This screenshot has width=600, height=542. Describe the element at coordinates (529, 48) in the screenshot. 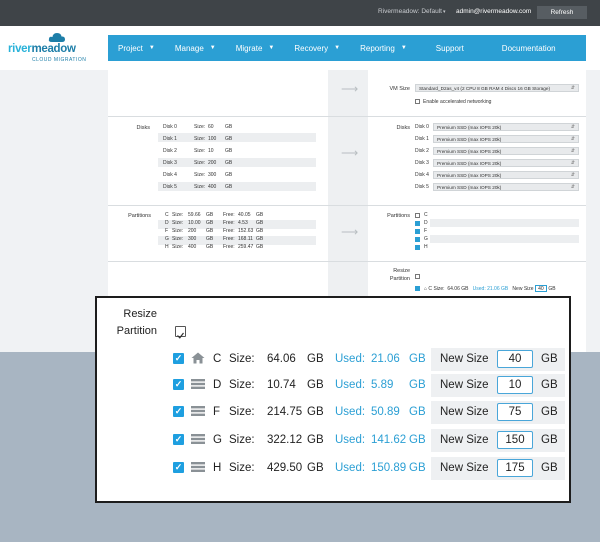

I see `nav-documentation: Documentation` at that location.